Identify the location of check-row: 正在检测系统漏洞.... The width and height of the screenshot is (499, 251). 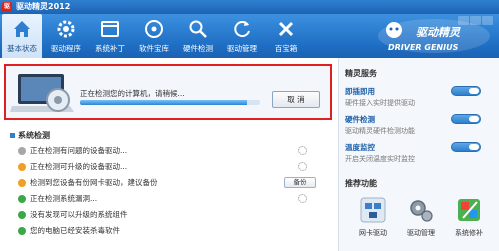
(173, 199).